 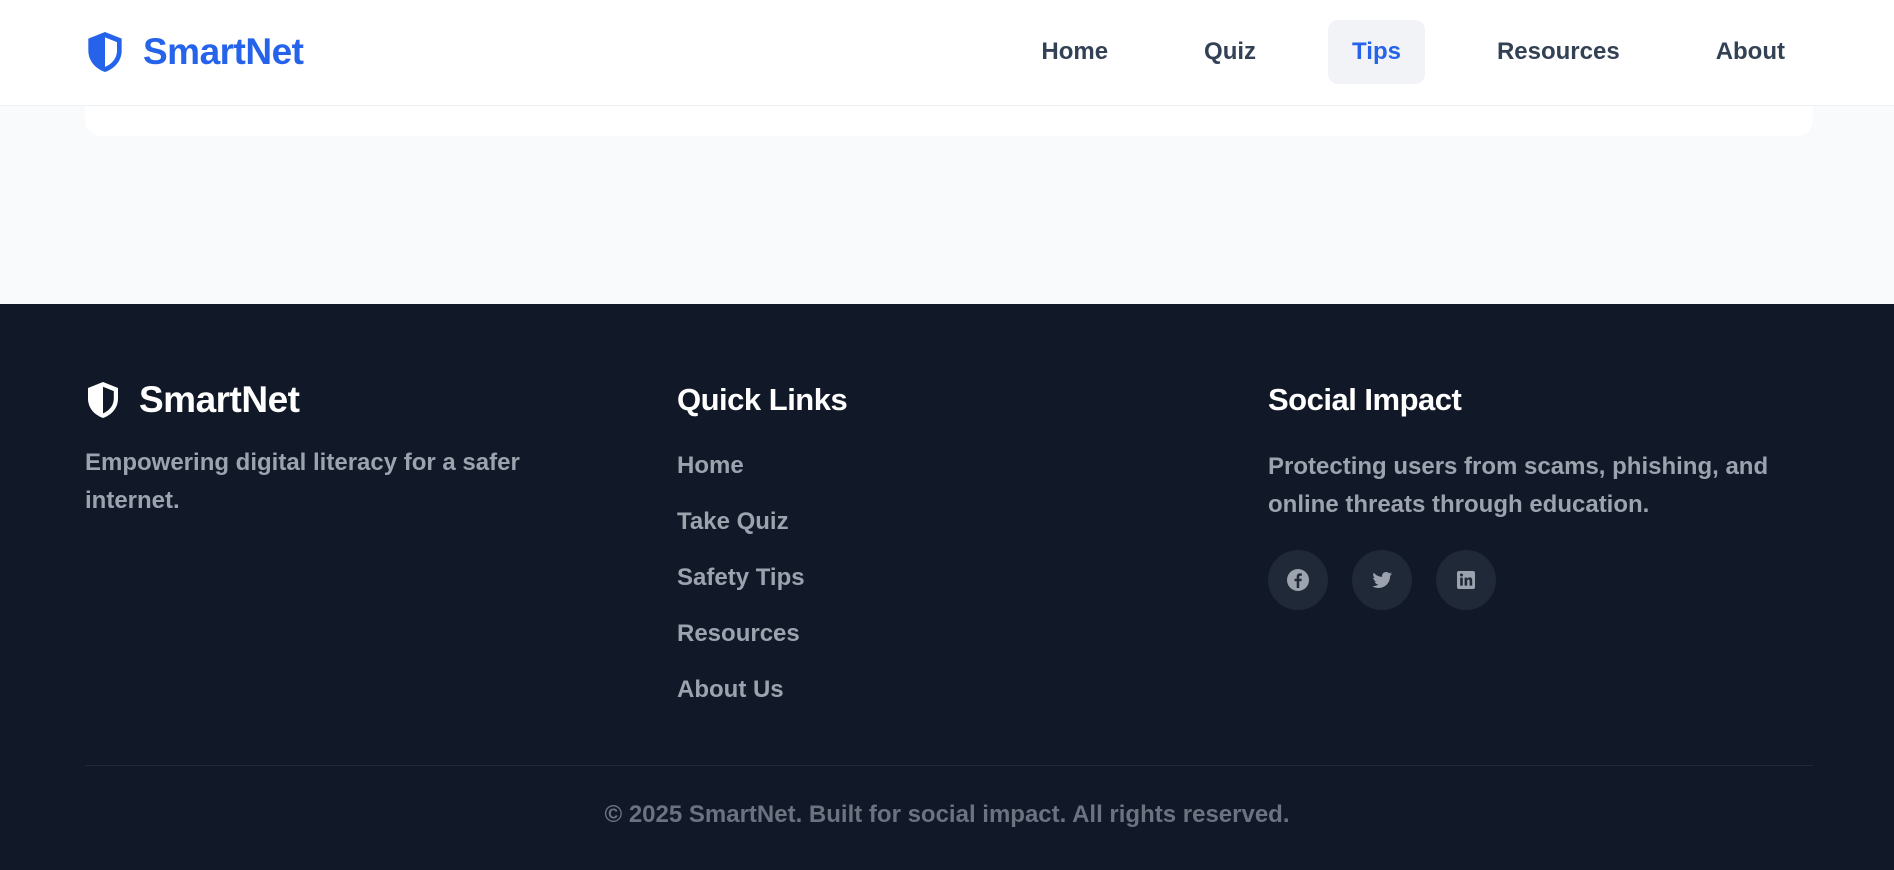 What do you see at coordinates (1074, 52) in the screenshot?
I see `nav-home: Home` at bounding box center [1074, 52].